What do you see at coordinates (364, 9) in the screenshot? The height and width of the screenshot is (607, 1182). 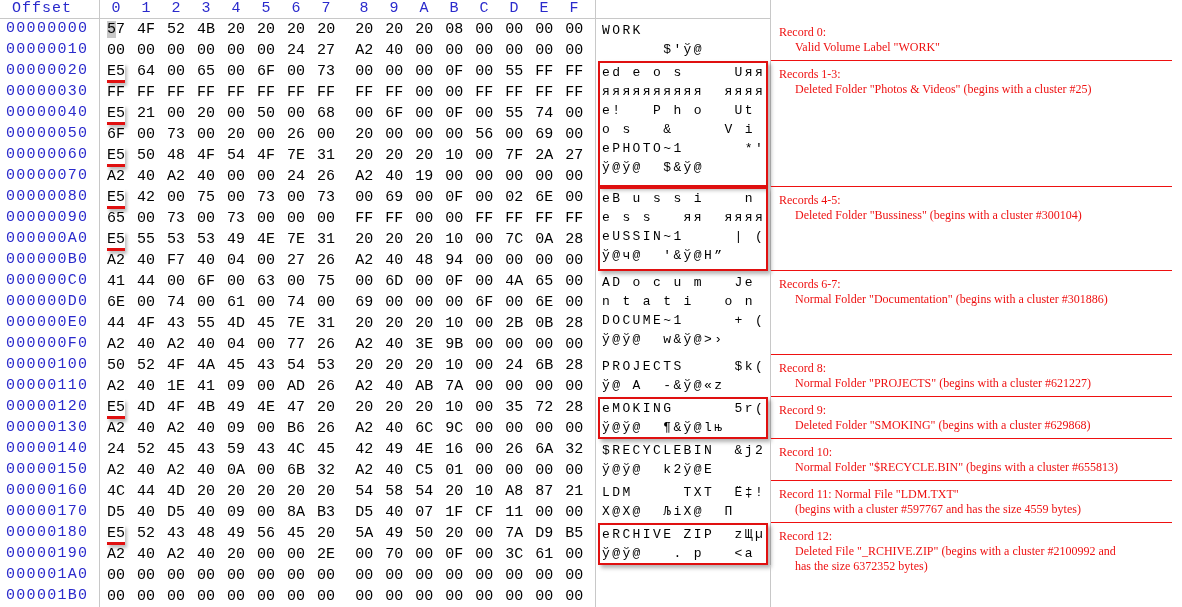 I see `column-header: 8` at bounding box center [364, 9].